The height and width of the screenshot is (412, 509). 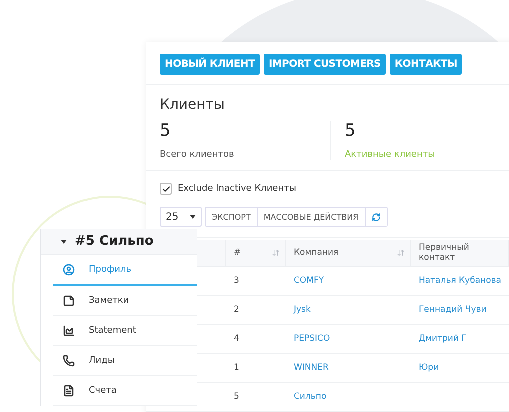 What do you see at coordinates (256, 310) in the screenshot?
I see `table-cell: 2` at bounding box center [256, 310].